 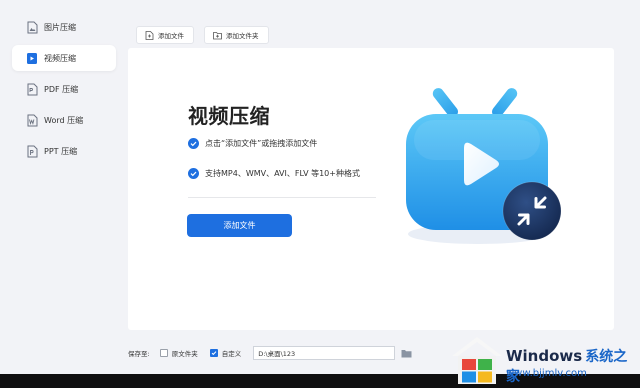 I want to click on sidebar-item-label: Word 压缩, so click(x=64, y=120).